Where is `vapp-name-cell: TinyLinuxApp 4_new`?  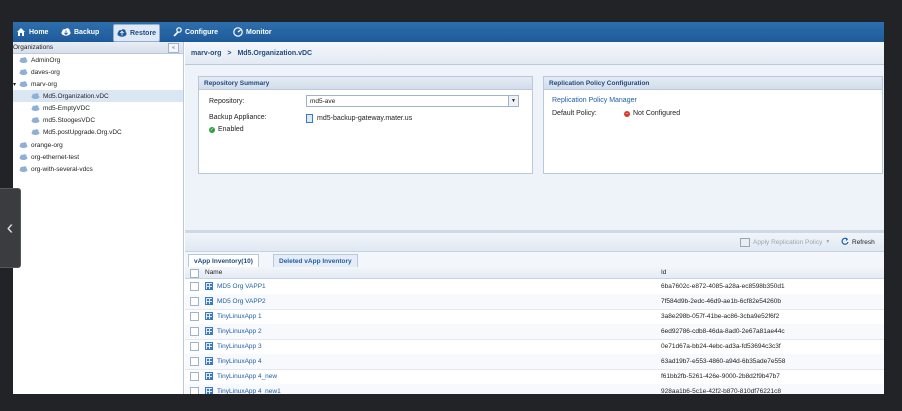
vapp-name-cell: TinyLinuxApp 4_new is located at coordinates (241, 376).